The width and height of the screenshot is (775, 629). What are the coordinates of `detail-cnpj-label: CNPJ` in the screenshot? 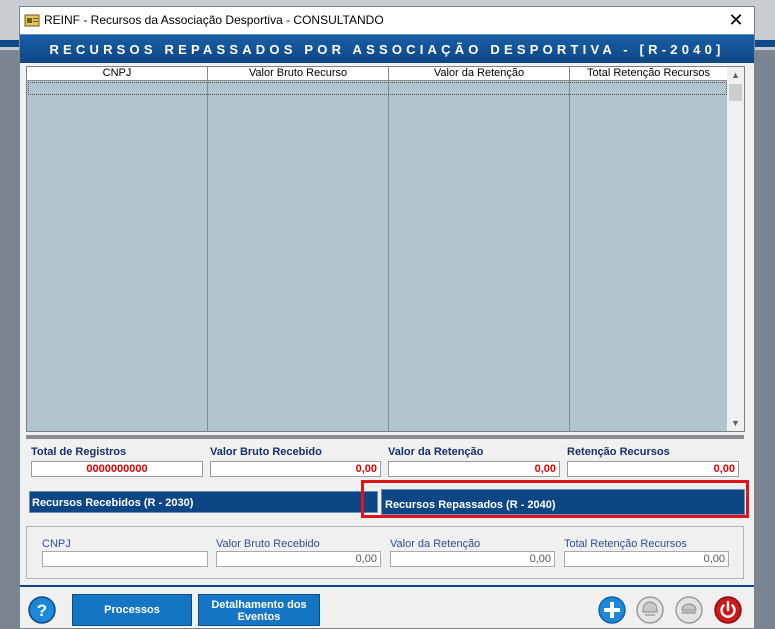 It's located at (56, 544).